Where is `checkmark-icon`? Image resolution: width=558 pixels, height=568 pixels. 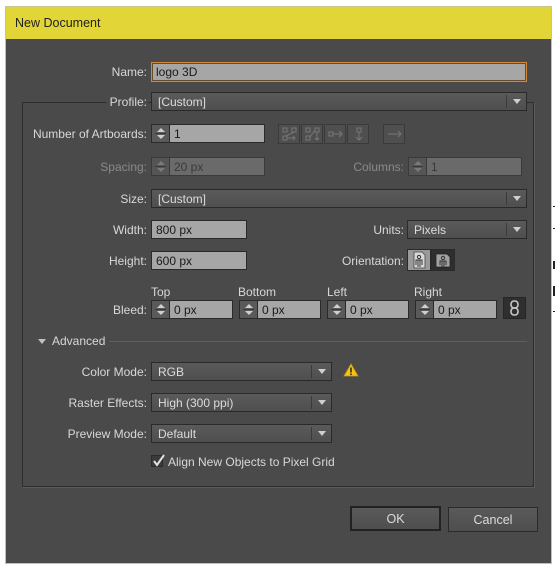 checkmark-icon is located at coordinates (159, 460).